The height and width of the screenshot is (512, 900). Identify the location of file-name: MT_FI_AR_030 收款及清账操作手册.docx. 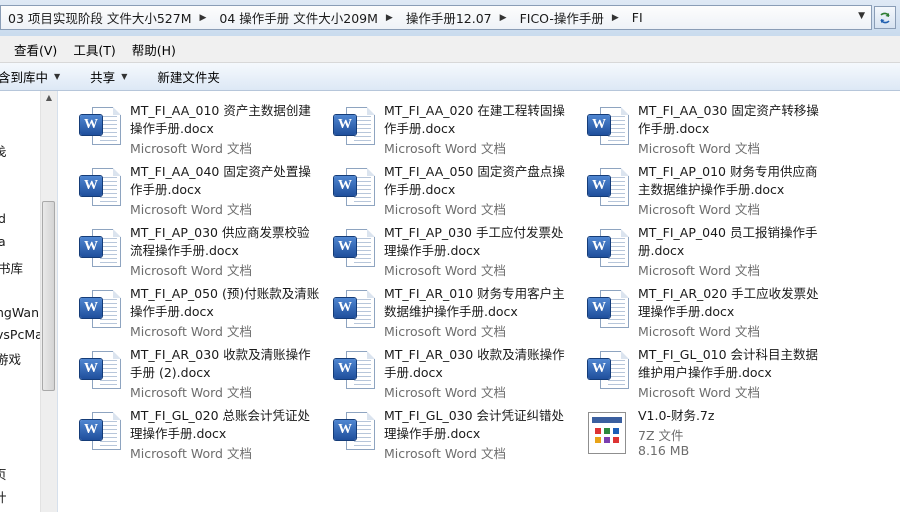
(474, 363).